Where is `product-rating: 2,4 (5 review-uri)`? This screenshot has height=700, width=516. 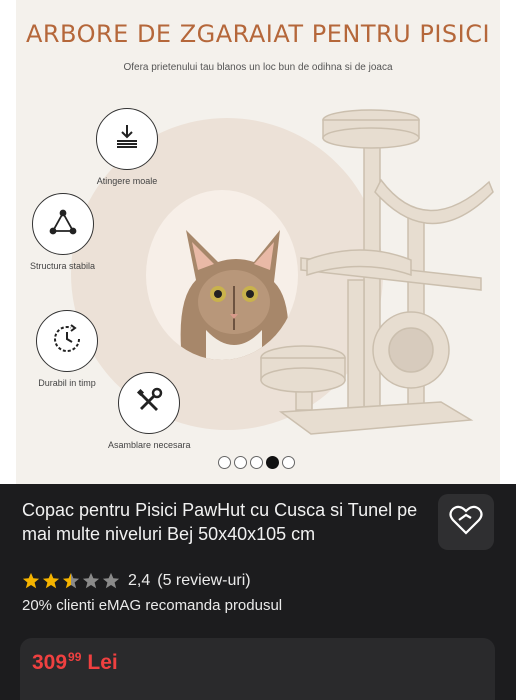
product-rating: 2,4 (5 review-uri) is located at coordinates (136, 581).